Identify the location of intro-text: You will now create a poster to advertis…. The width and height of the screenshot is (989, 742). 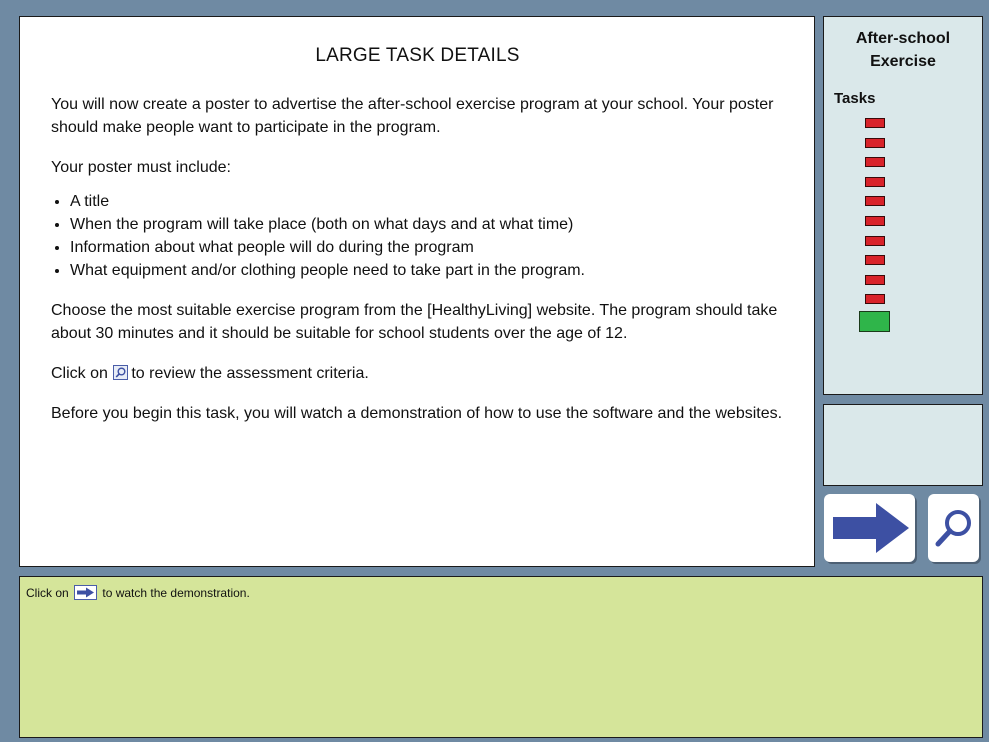
(412, 116).